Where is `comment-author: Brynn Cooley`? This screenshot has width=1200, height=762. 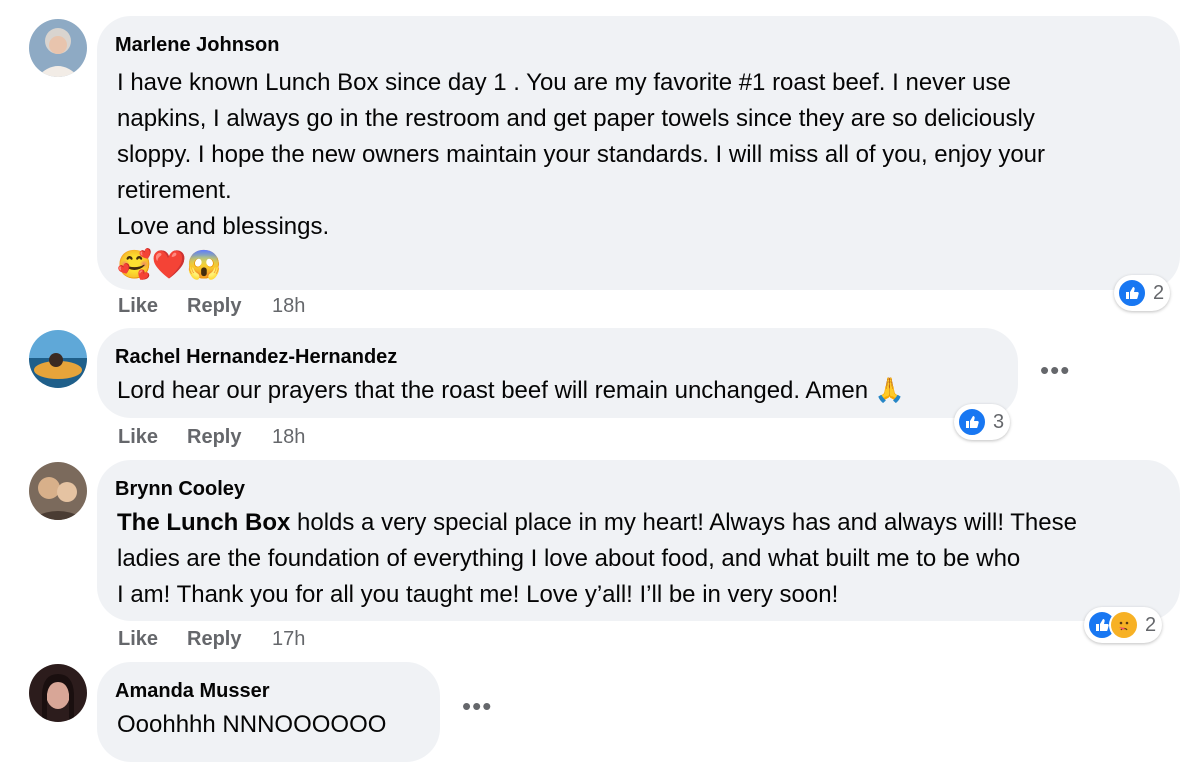 comment-author: Brynn Cooley is located at coordinates (636, 489).